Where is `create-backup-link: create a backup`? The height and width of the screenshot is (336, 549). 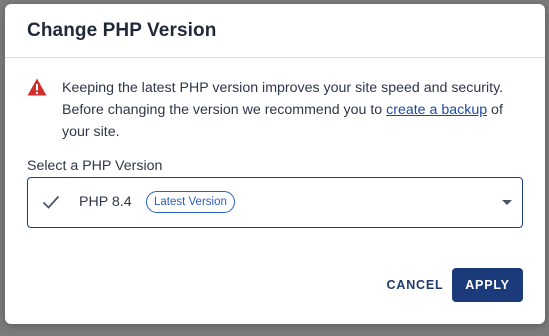
create-backup-link: create a backup is located at coordinates (436, 110).